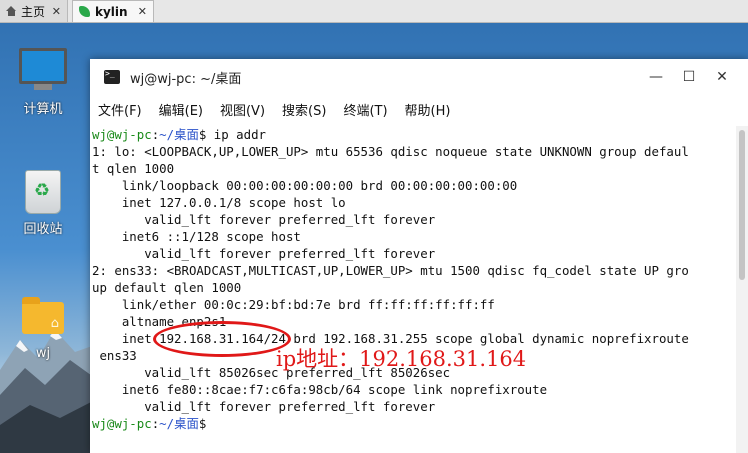 The height and width of the screenshot is (453, 748). I want to click on minimize-button: —, so click(656, 77).